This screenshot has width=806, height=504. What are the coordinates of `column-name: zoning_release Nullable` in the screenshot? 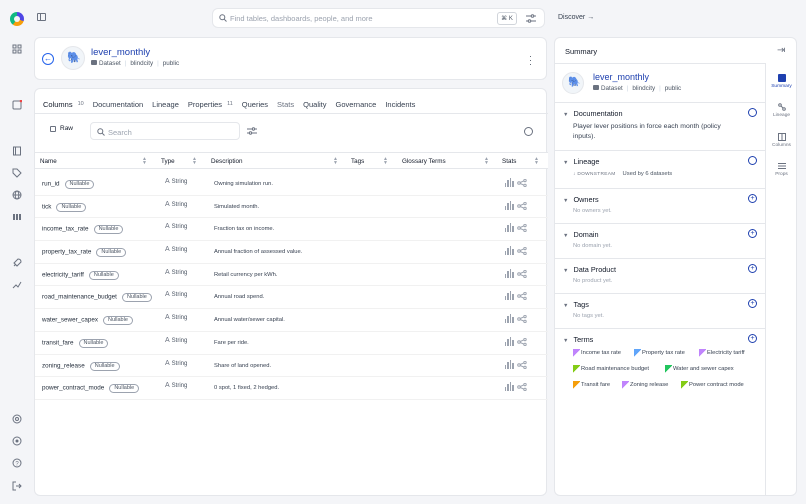 It's located at (81, 366).